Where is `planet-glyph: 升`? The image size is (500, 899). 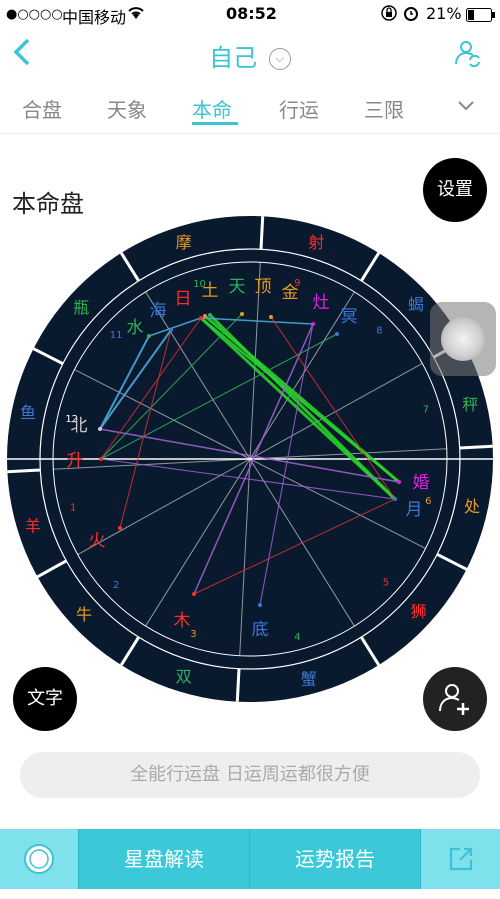
planet-glyph: 升 is located at coordinates (75, 461).